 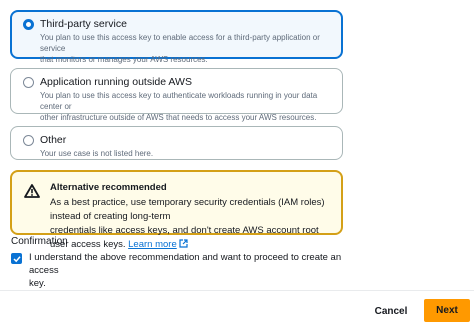 What do you see at coordinates (176, 143) in the screenshot?
I see `option-other: Other Your use case is not listed here.` at bounding box center [176, 143].